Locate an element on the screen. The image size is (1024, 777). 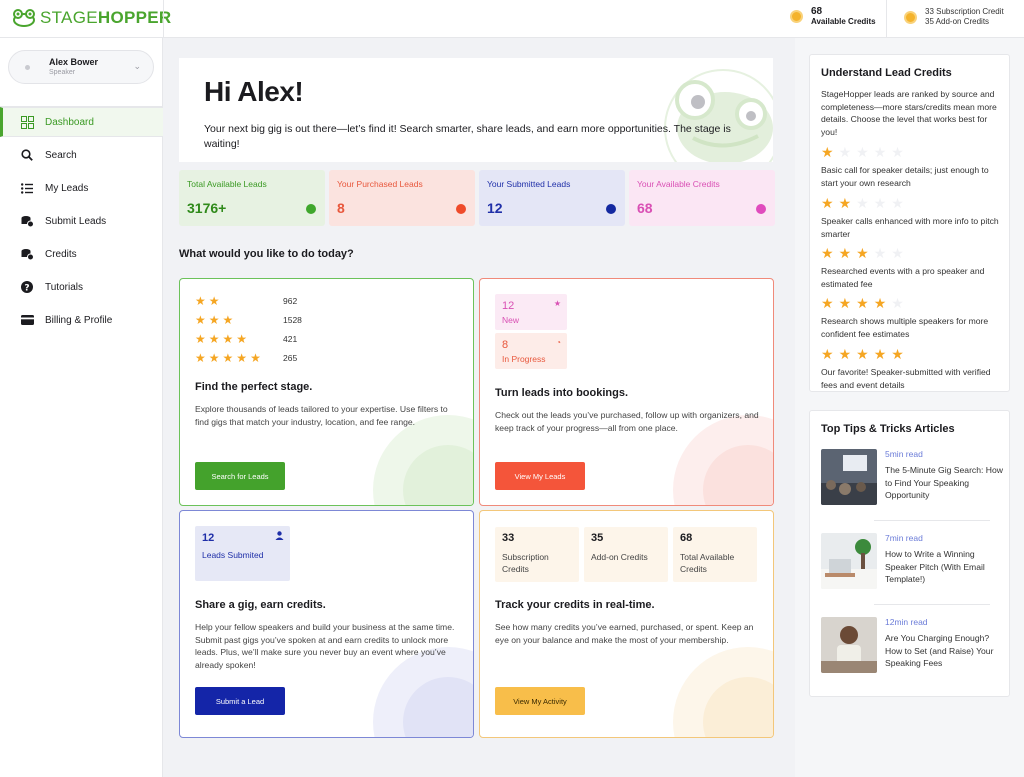
card-title: Track your credits in real-time. is located at coordinates (575, 605).